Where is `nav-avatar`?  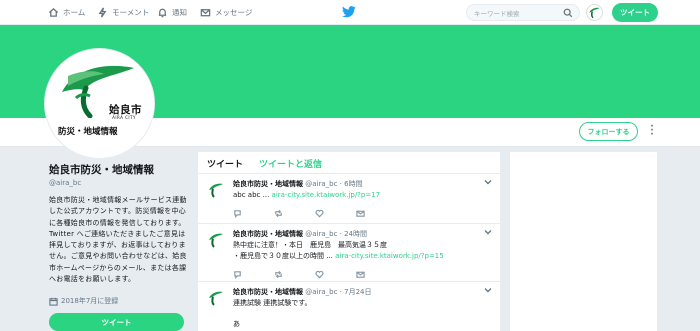
nav-avatar is located at coordinates (594, 12).